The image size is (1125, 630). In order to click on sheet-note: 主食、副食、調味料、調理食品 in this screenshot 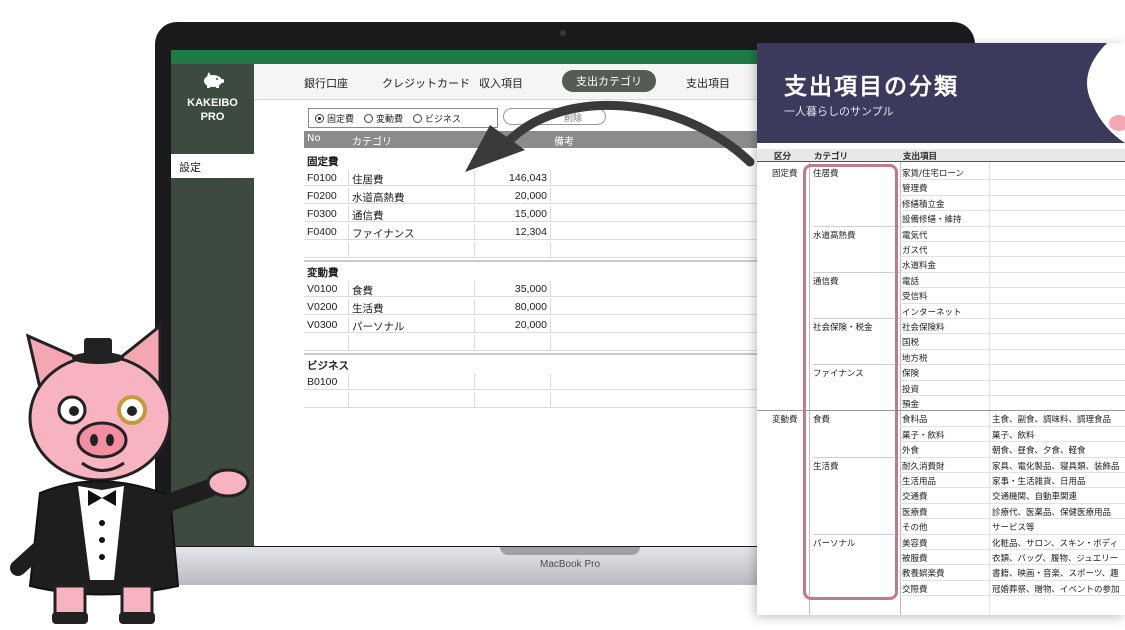, I will do `click(1052, 420)`.